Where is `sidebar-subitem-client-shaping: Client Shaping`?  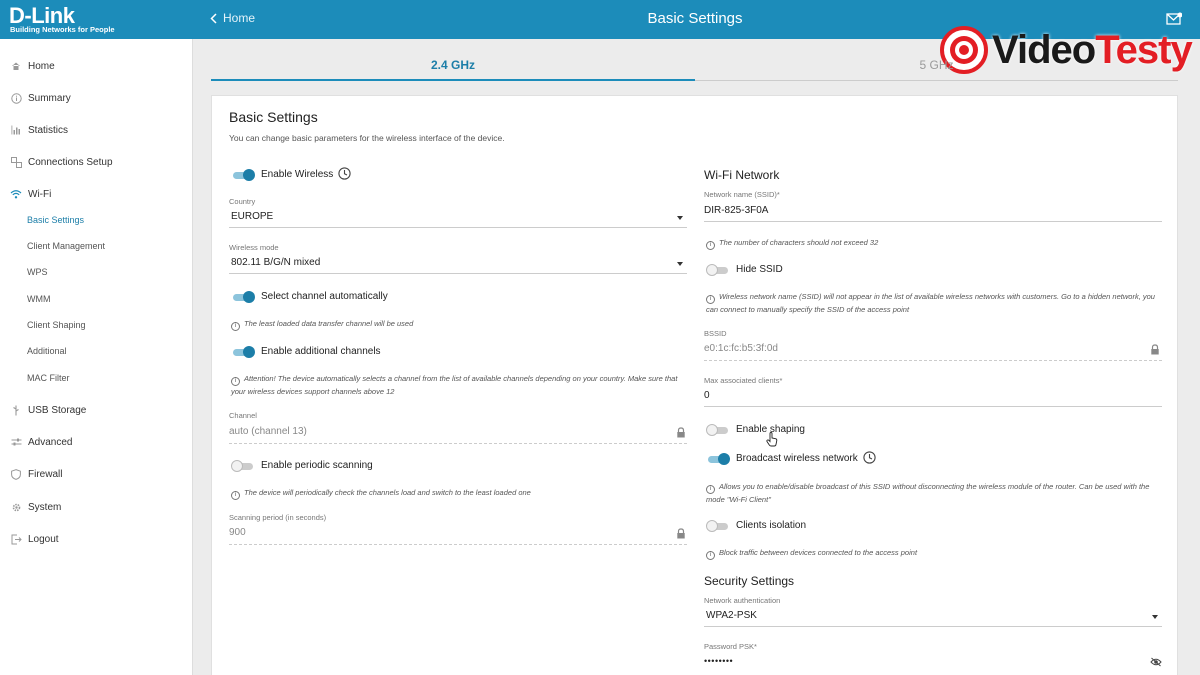
sidebar-subitem-client-shaping: Client Shaping is located at coordinates (96, 325).